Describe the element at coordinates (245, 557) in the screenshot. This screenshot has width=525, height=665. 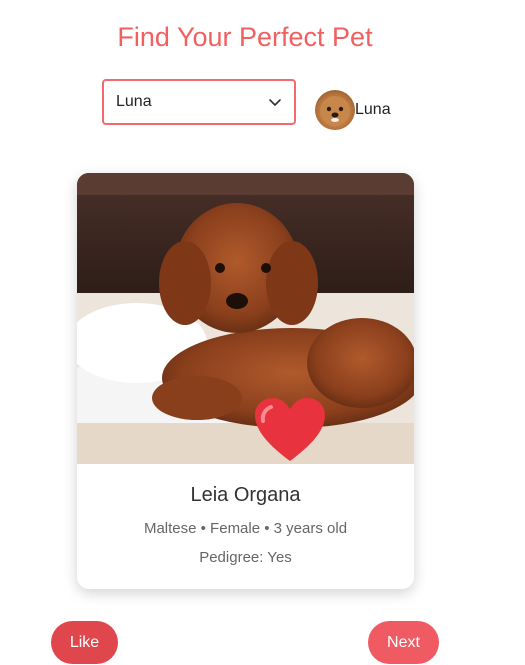
I see `pet-pedigree: Pedigree: Yes` at that location.